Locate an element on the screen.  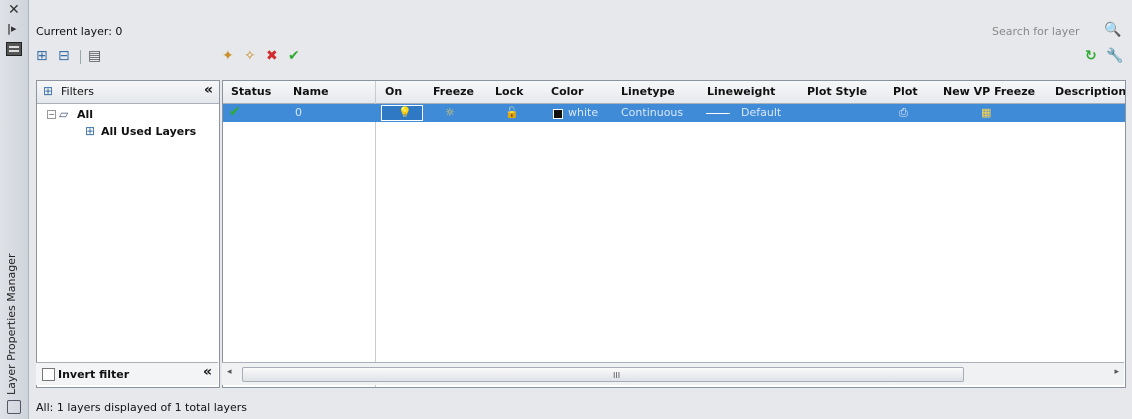
layer-name: 0 is located at coordinates (298, 112).